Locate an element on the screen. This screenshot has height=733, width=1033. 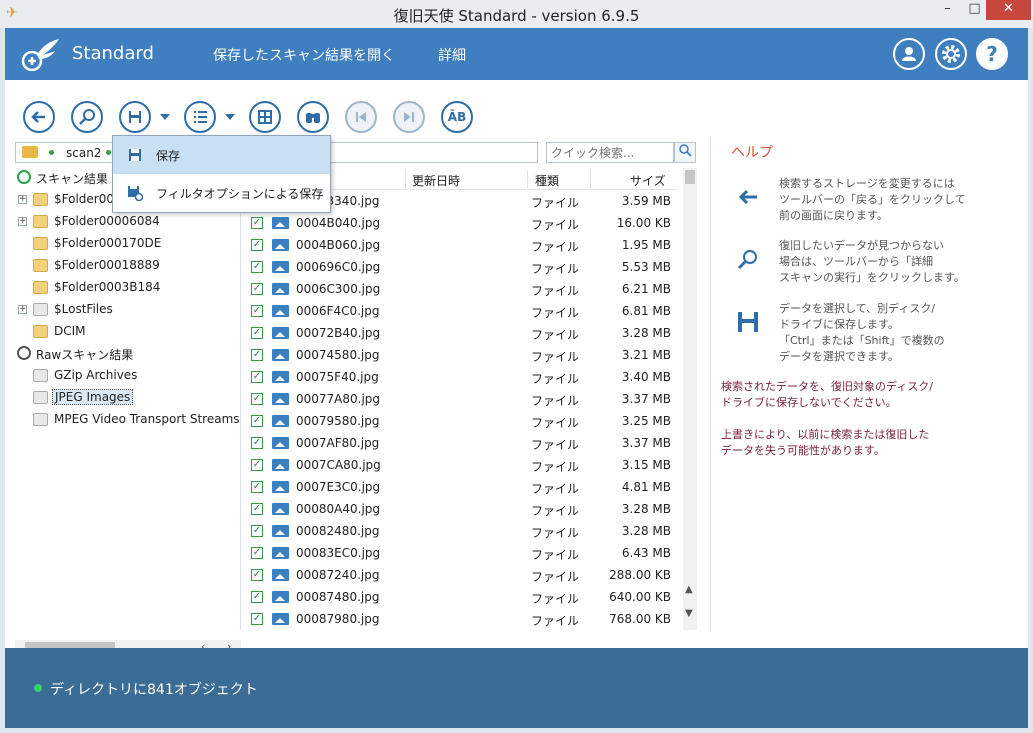
list-vertical-scrollbar: ▲ ▼ is located at coordinates (690, 399).